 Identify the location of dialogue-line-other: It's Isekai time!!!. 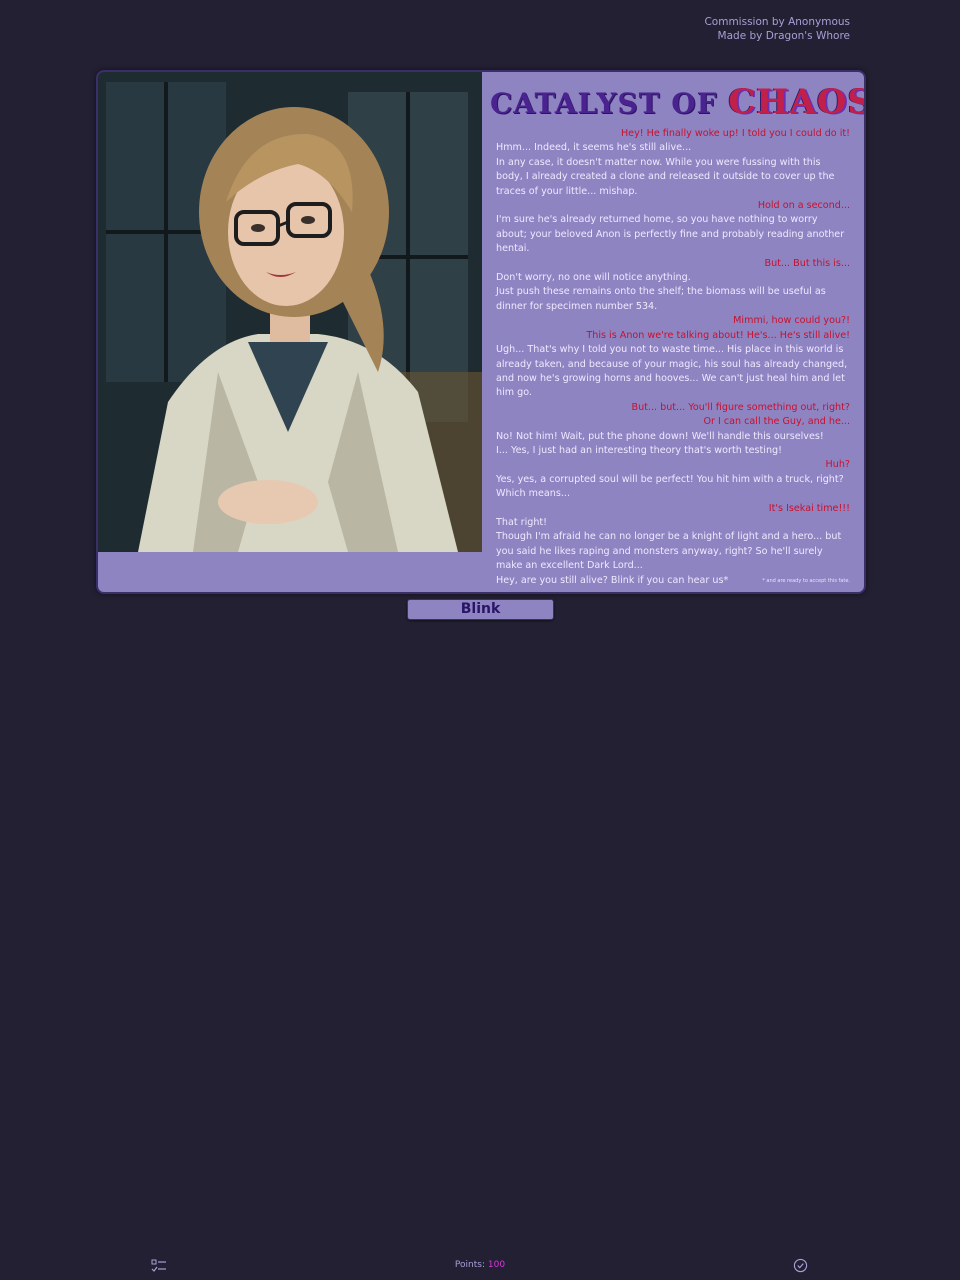
(809, 508).